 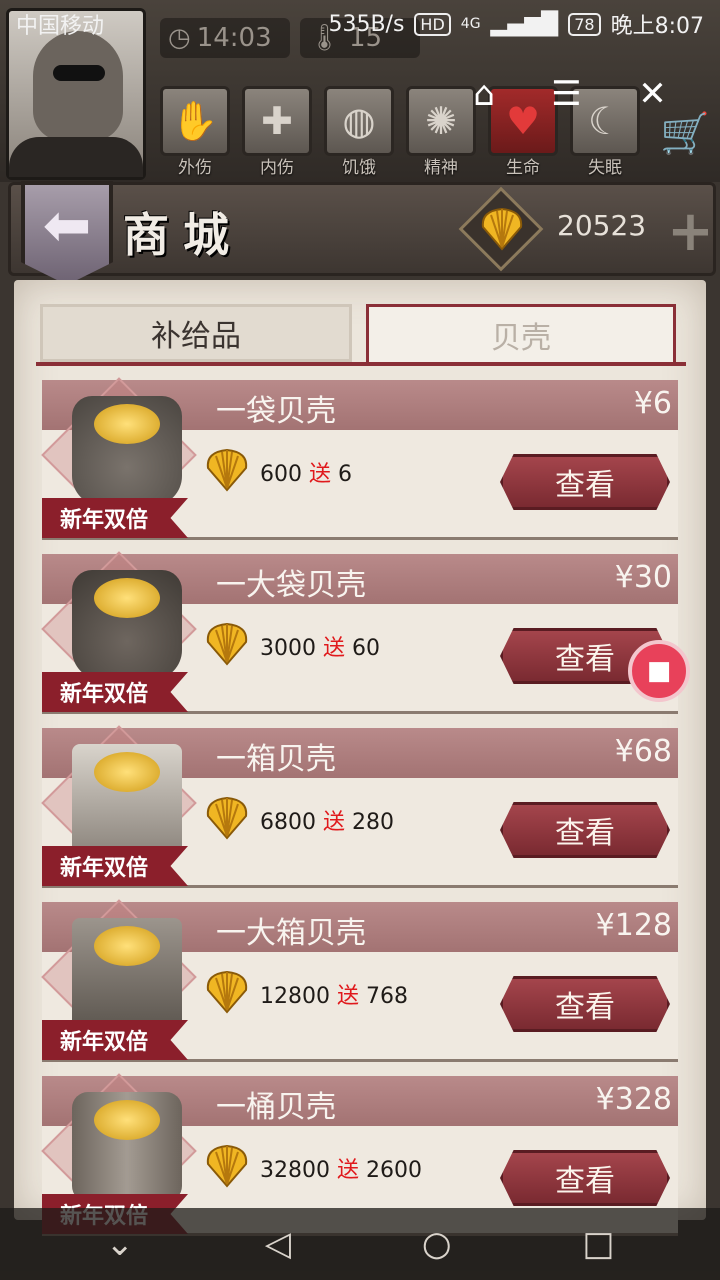 I want to click on signal-icon: ▂▄▆█, so click(x=524, y=24).